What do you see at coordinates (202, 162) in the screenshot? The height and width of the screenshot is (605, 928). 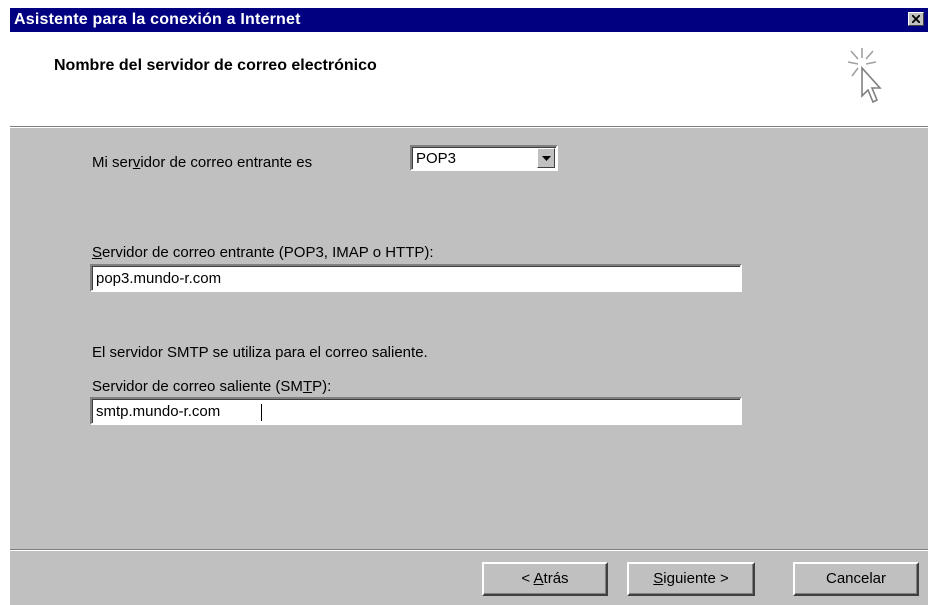 I see `incoming-type-label: Mi servidor de correo entrante es` at bounding box center [202, 162].